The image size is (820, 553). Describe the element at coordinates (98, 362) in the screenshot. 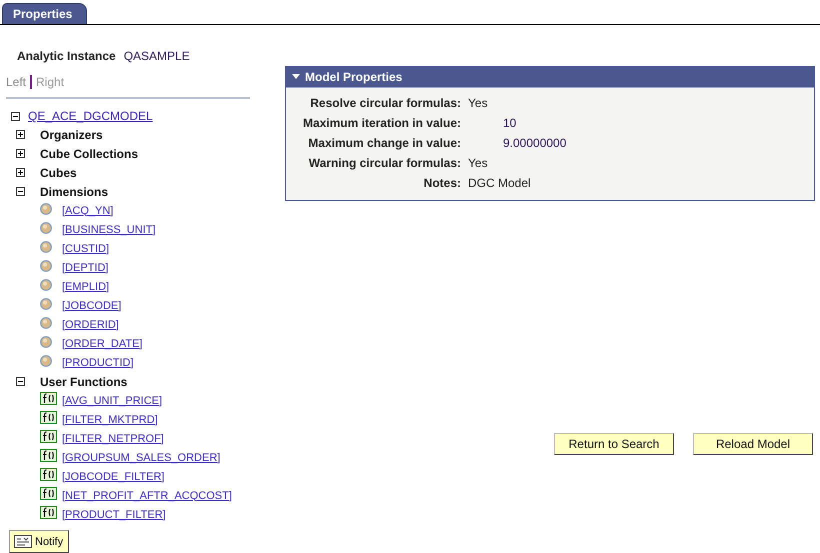

I see `tree-link: [PRODUCTID]` at that location.